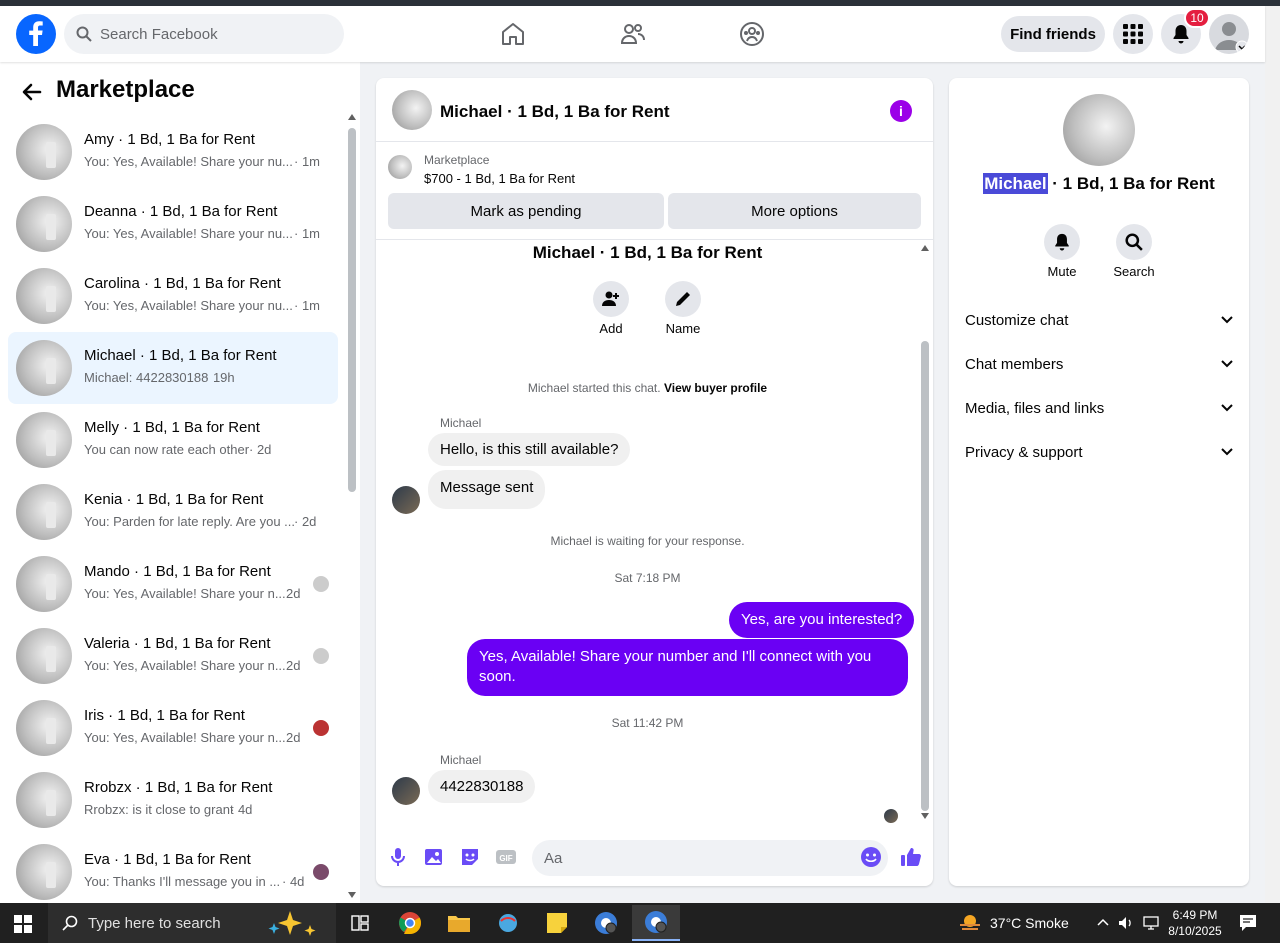 The image size is (1280, 943). I want to click on conversation-name: Iris · 1 Bd, 1 Ba for Rent, so click(164, 715).